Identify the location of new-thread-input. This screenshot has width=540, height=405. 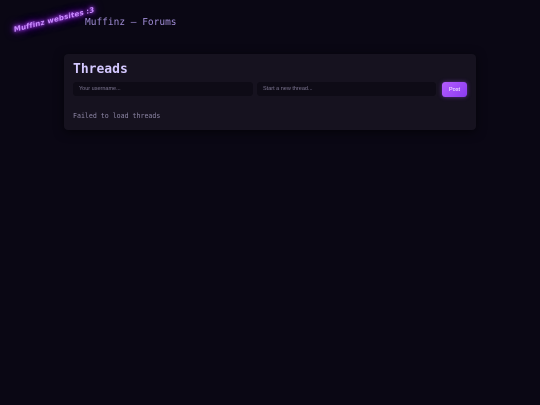
(346, 89).